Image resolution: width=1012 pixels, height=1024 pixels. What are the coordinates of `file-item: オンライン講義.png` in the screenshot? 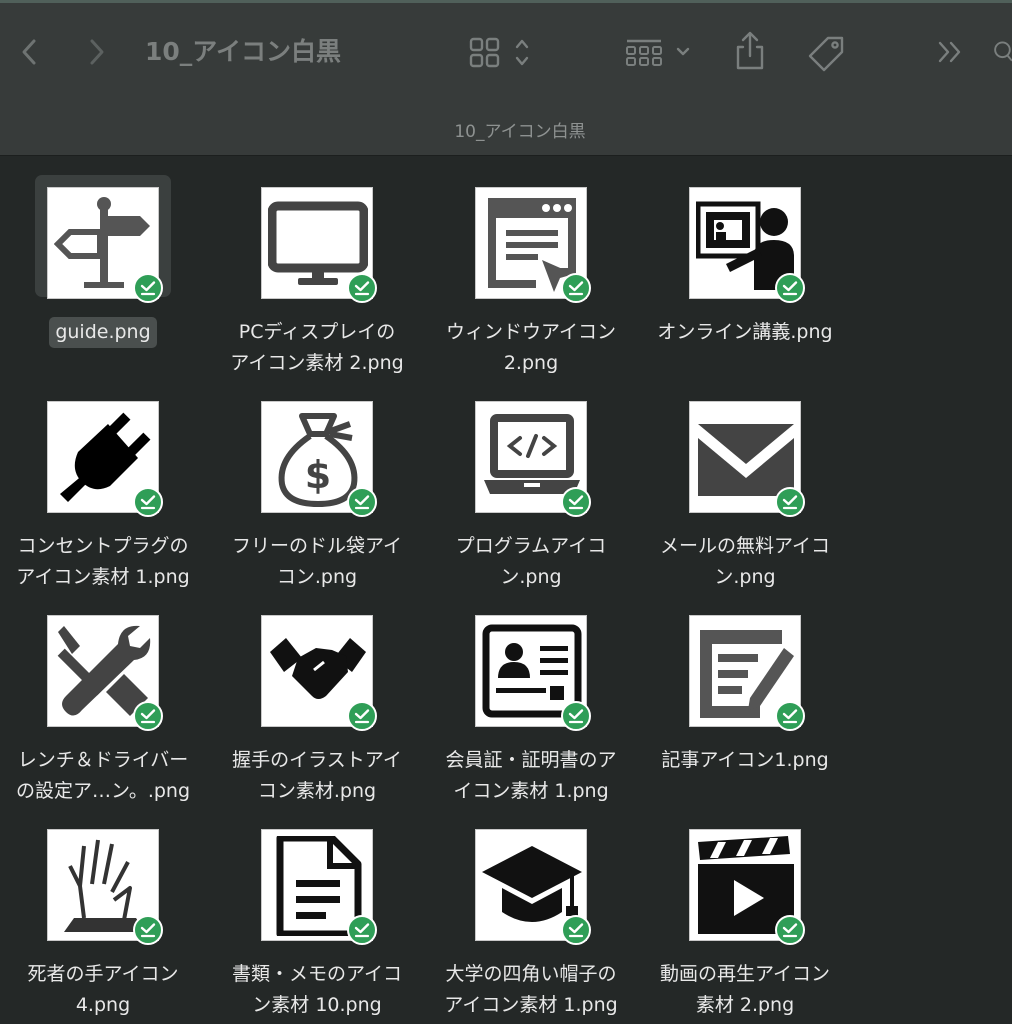 It's located at (745, 264).